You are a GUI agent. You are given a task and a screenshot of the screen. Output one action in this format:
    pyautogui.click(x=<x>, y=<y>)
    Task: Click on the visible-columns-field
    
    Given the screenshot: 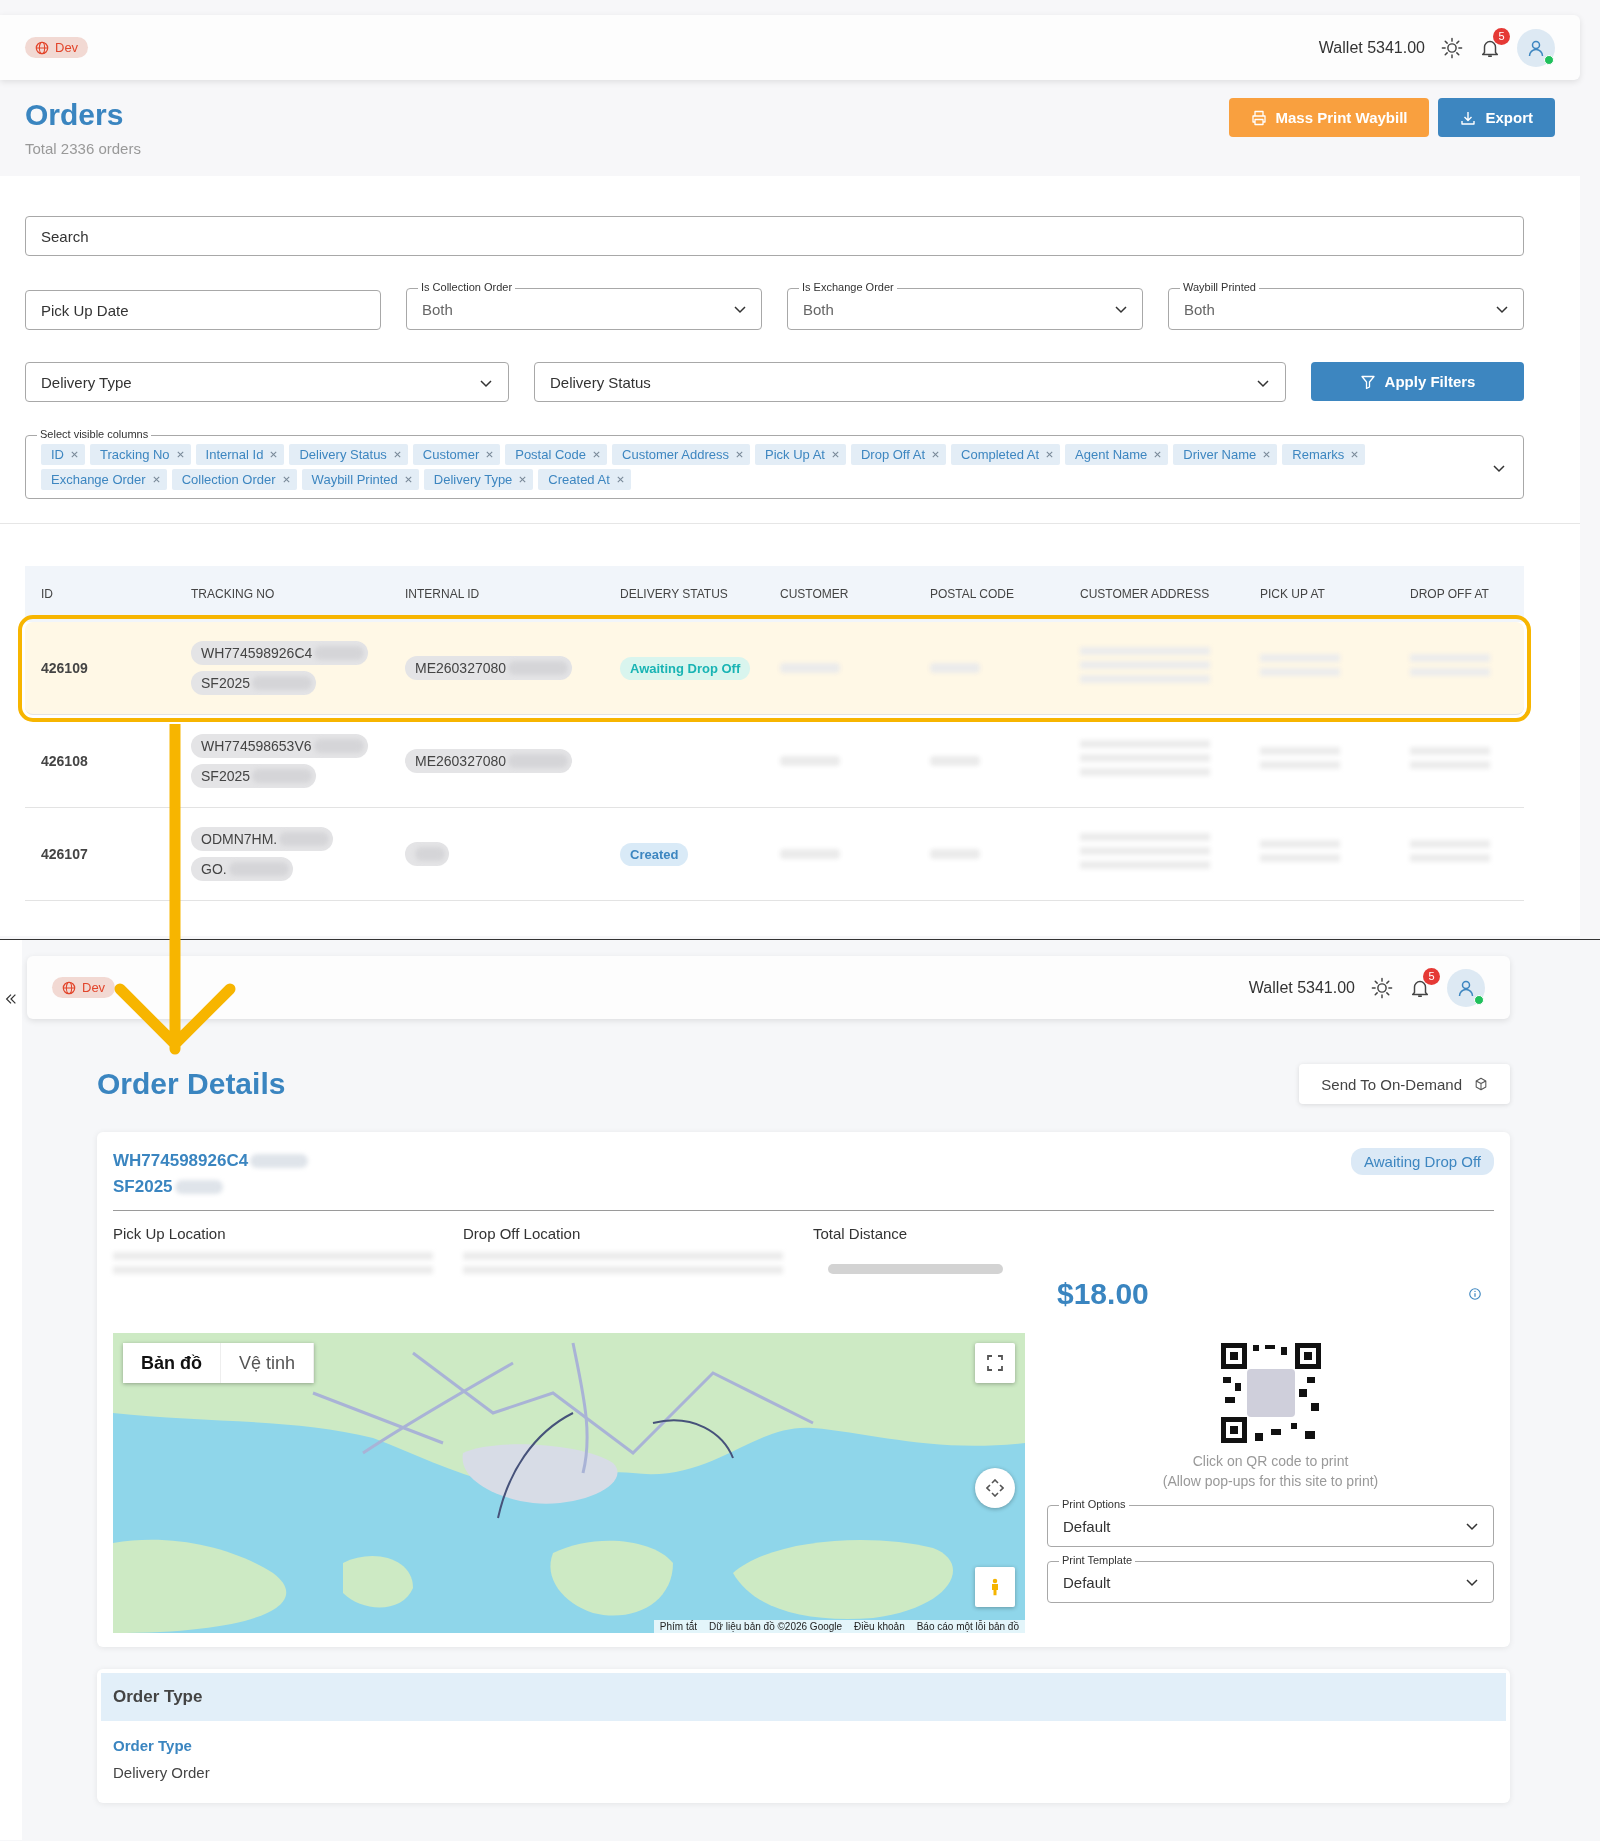 What is the action you would take?
    pyautogui.click(x=774, y=463)
    